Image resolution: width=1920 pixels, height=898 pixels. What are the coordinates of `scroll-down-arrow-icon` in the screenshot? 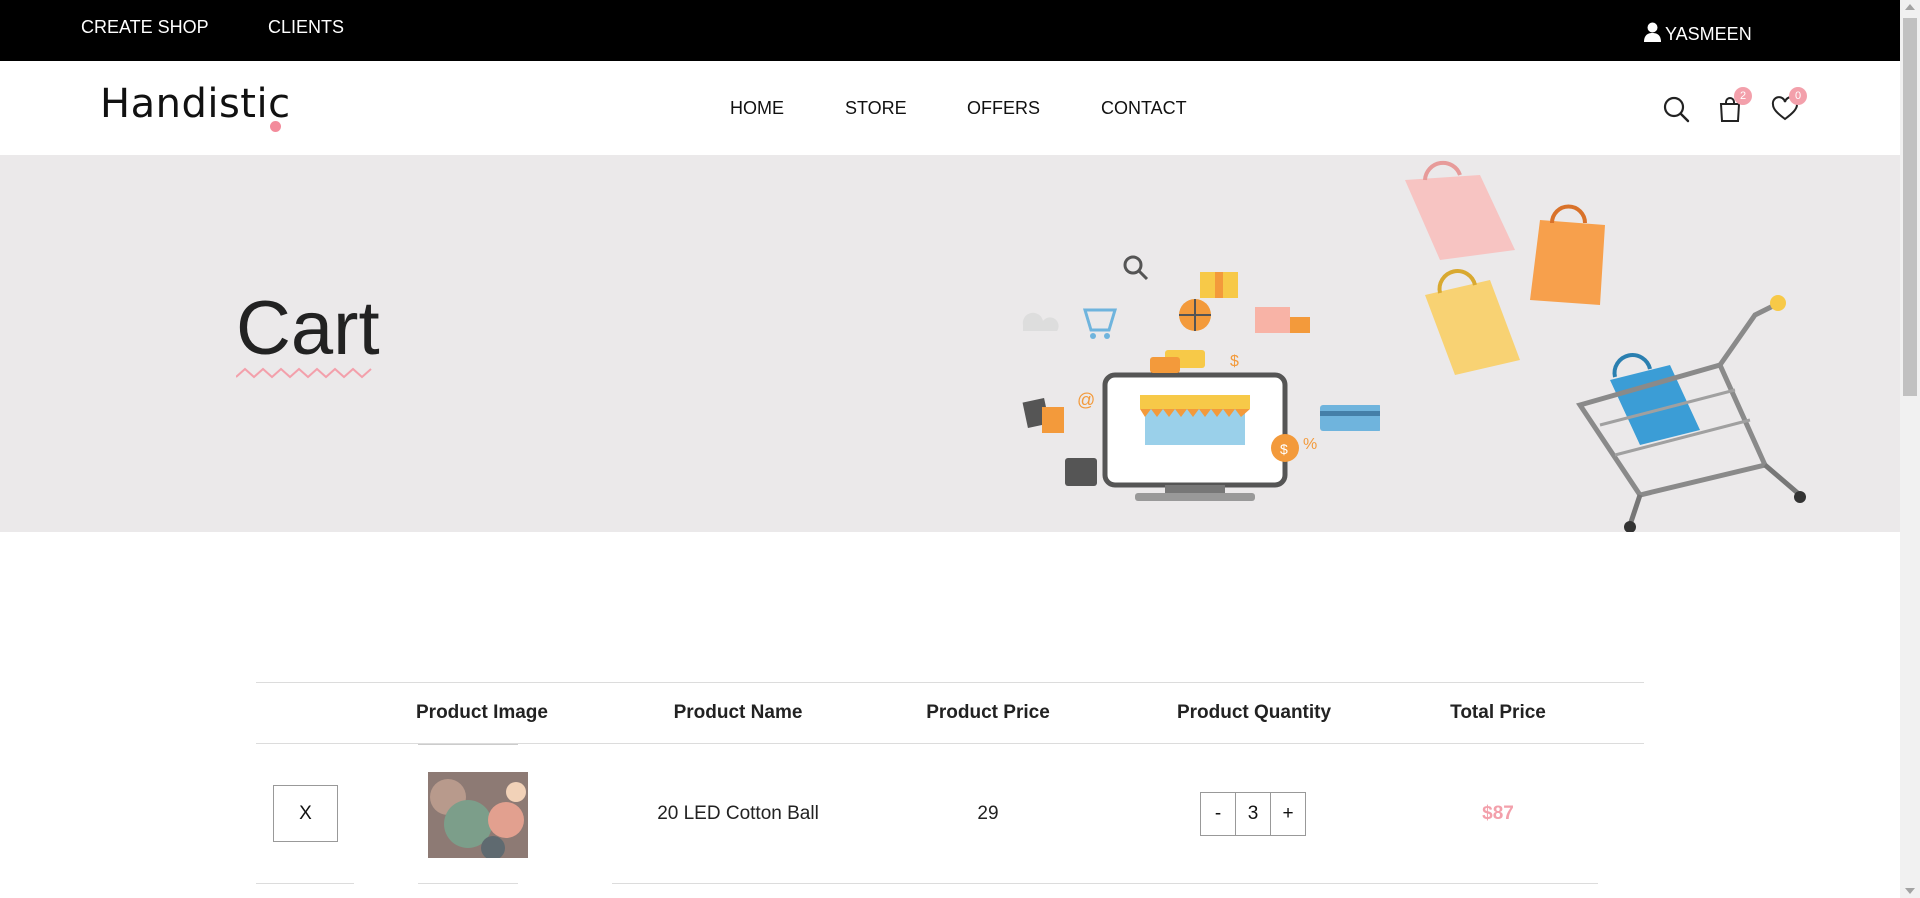 It's located at (1910, 891).